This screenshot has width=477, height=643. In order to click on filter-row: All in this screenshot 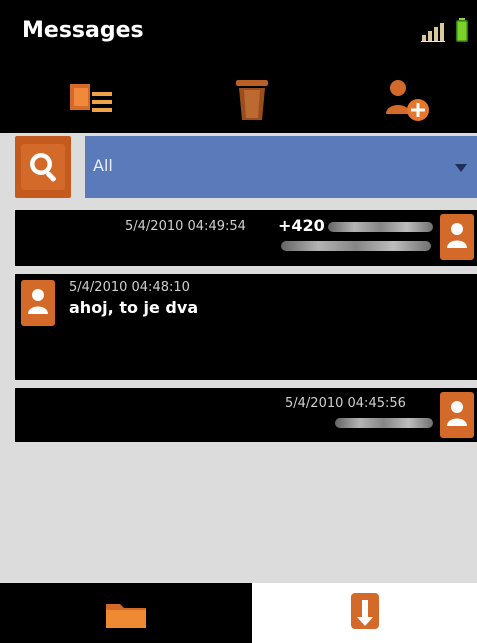, I will do `click(246, 168)`.